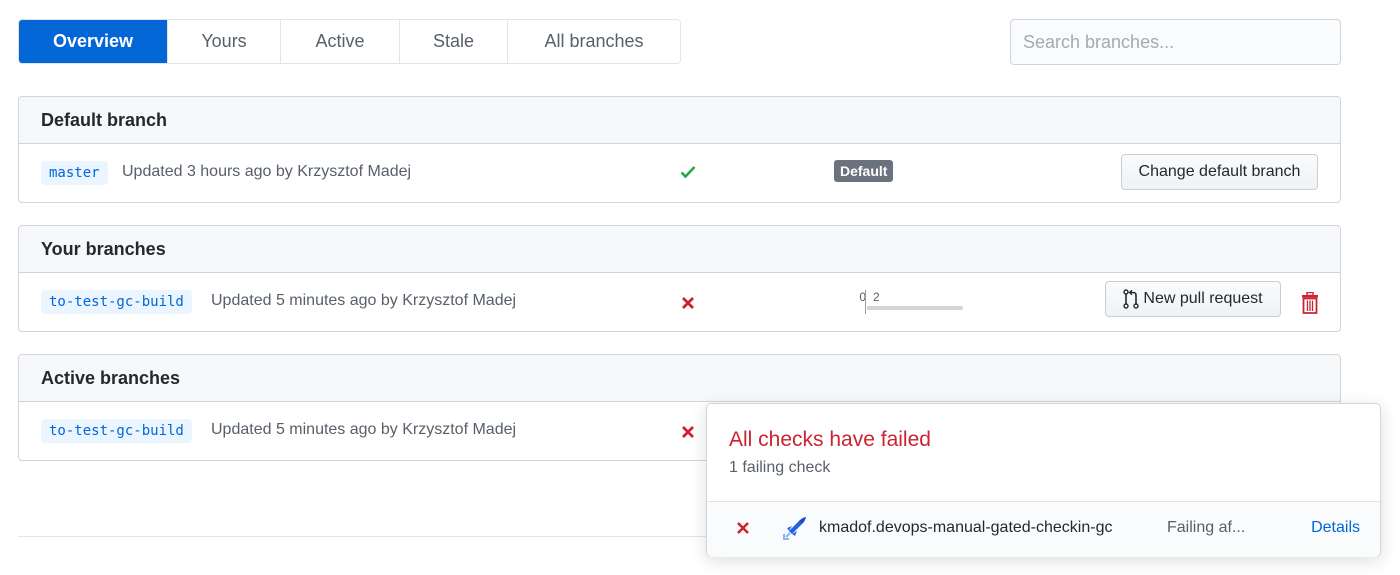 Image resolution: width=1400 pixels, height=575 pixels. I want to click on search-branches-input, so click(1175, 42).